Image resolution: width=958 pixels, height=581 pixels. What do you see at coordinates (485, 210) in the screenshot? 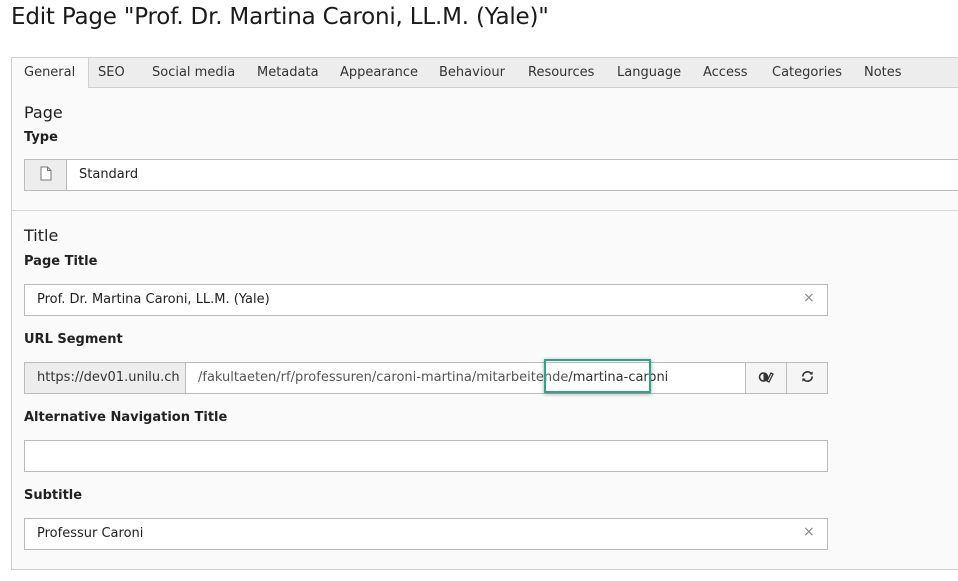
I see `section-divider` at bounding box center [485, 210].